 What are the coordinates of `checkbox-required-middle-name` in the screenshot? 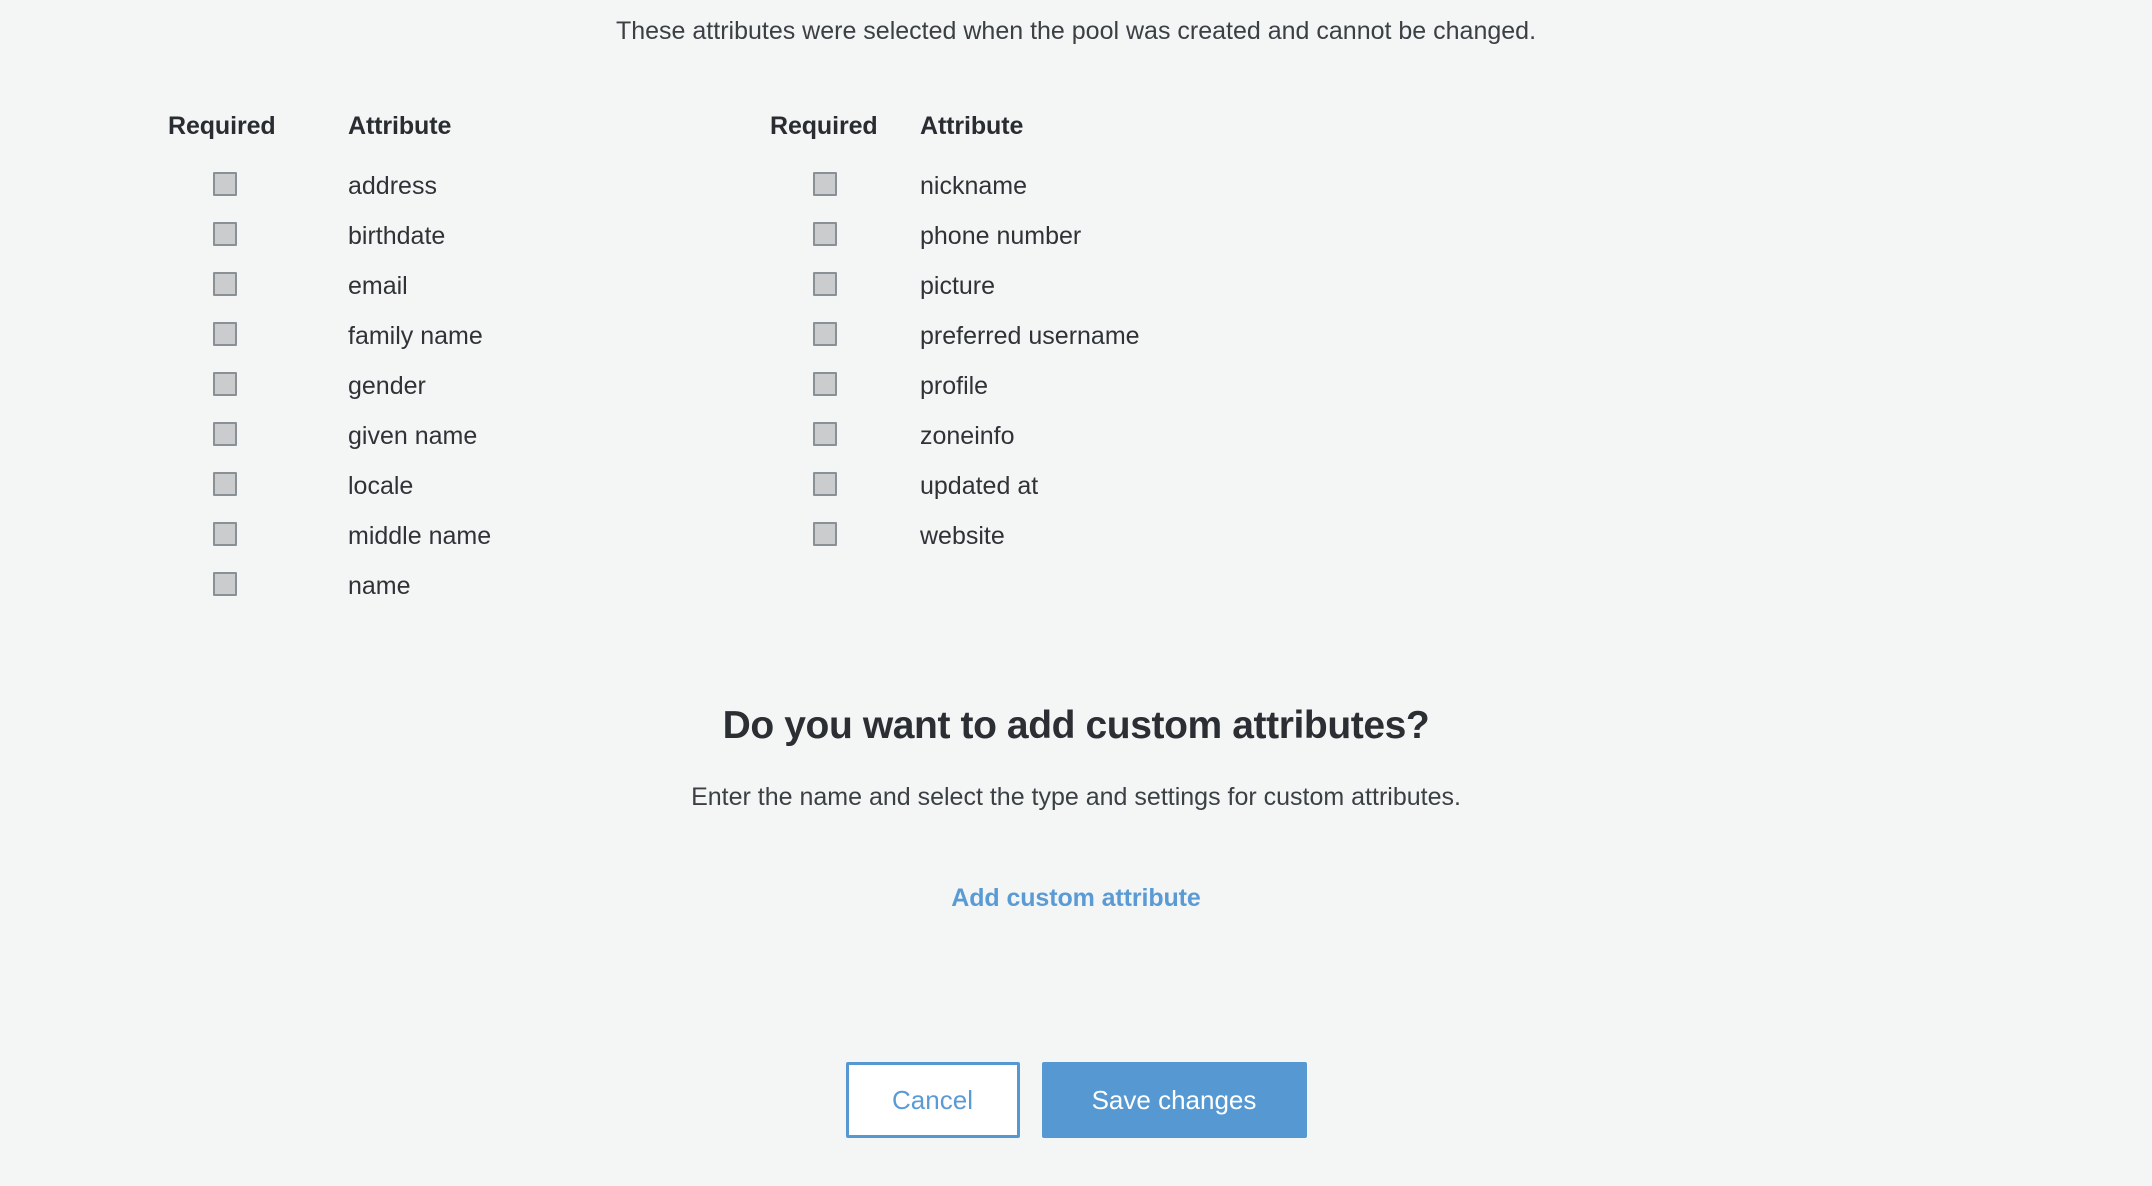 It's located at (225, 534).